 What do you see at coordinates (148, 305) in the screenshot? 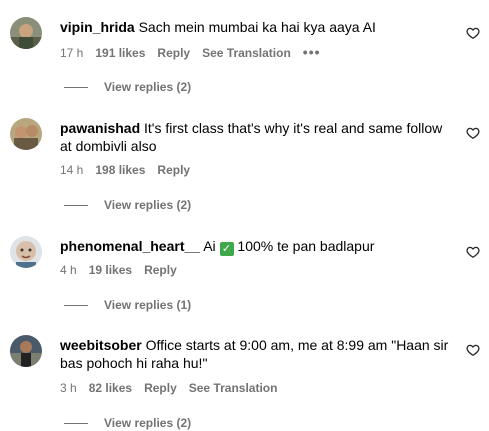
I see `view-replies-label: View replies (1)` at bounding box center [148, 305].